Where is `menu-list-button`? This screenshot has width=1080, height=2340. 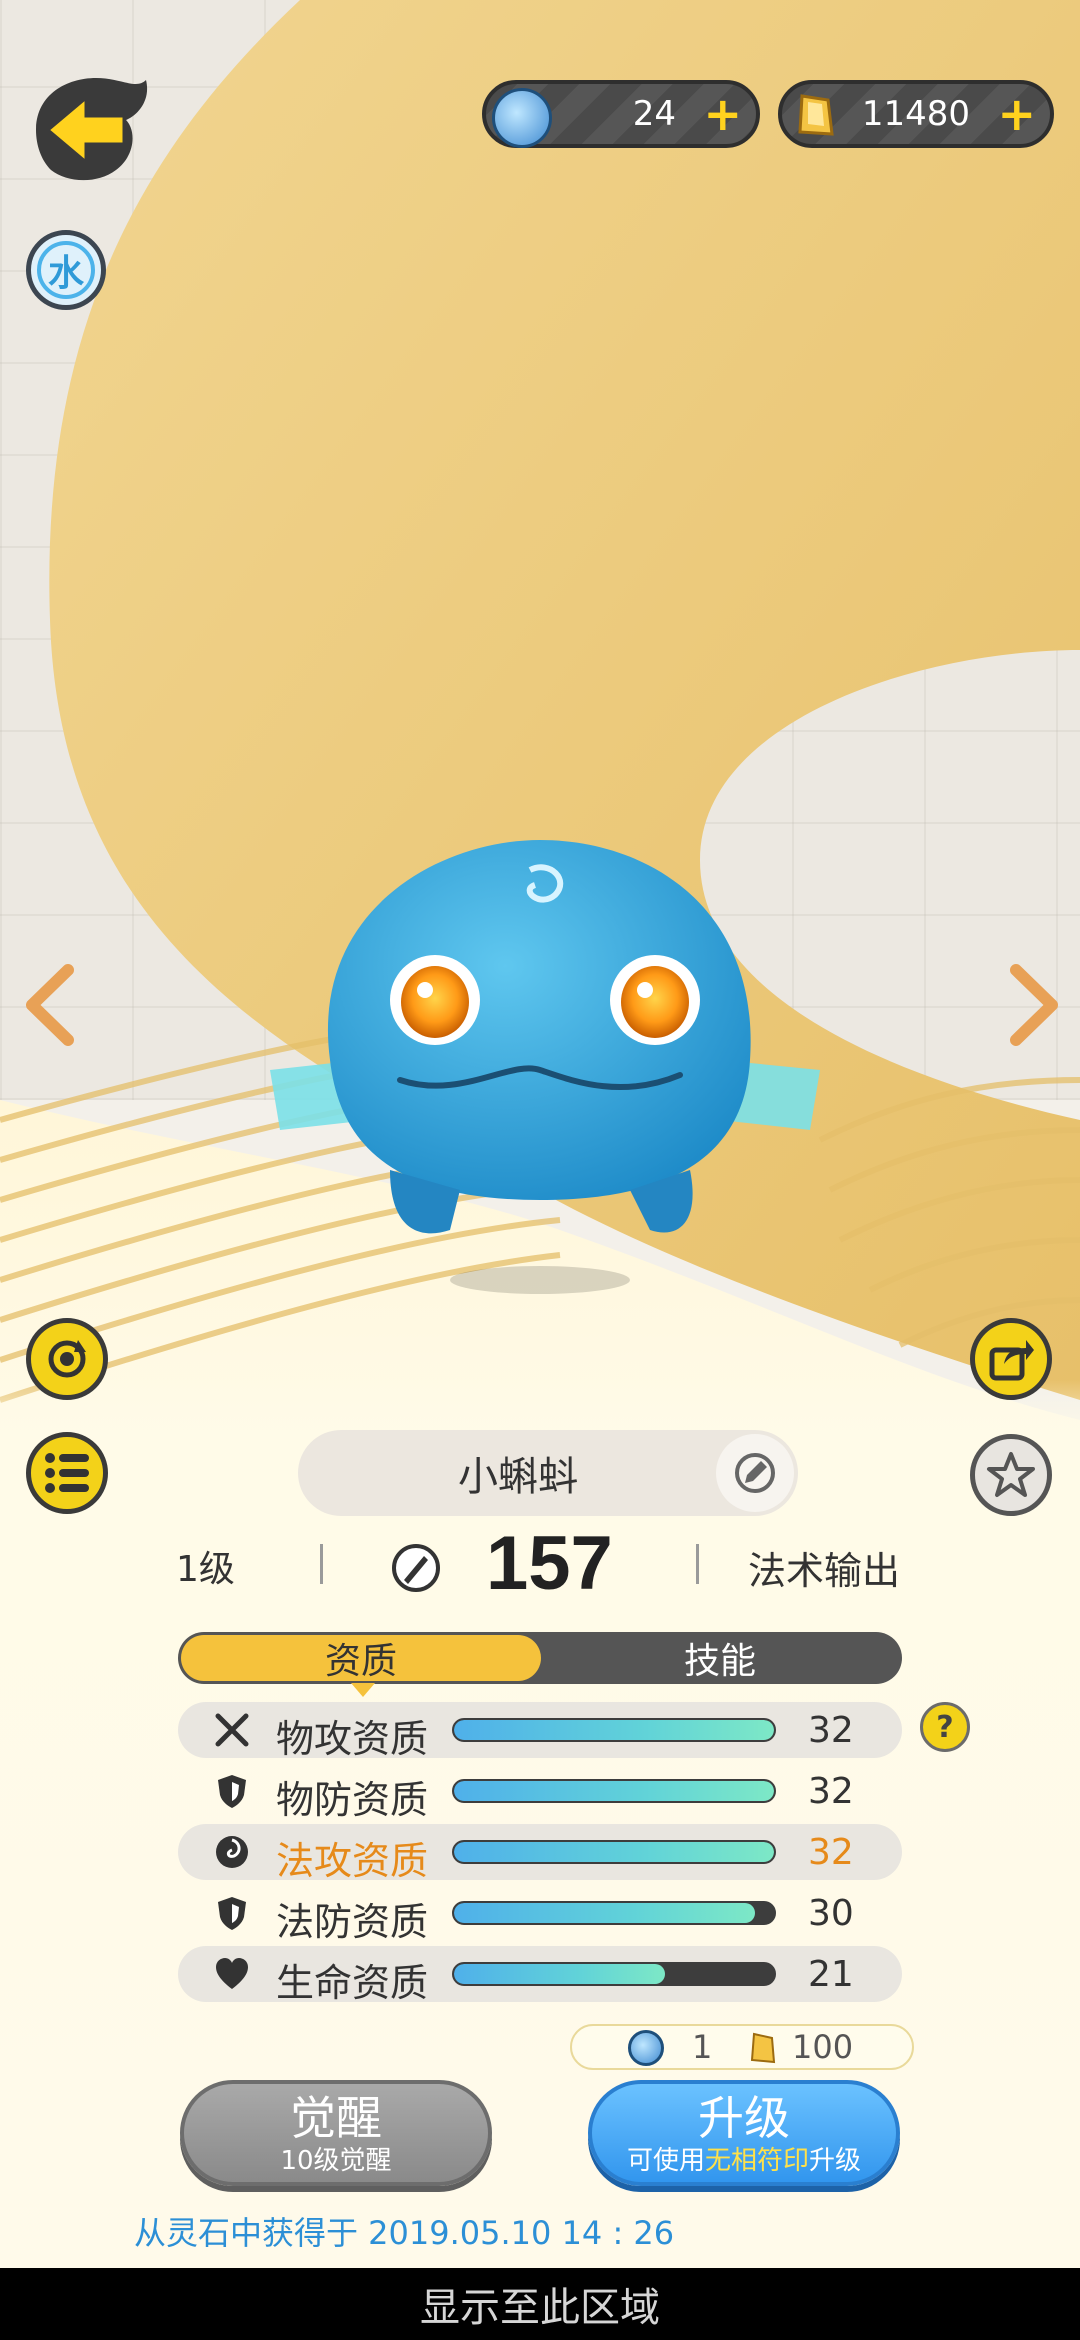
menu-list-button is located at coordinates (67, 1473).